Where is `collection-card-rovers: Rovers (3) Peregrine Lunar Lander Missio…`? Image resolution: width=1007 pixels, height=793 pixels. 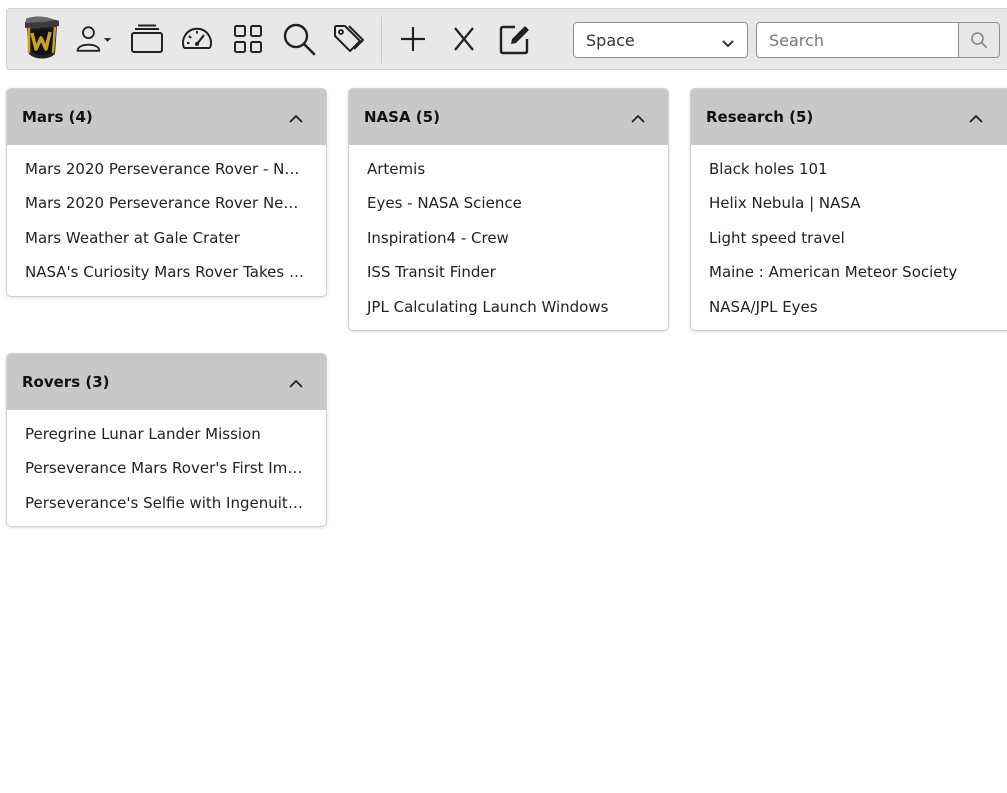 collection-card-rovers: Rovers (3) Peregrine Lunar Lander Missio… is located at coordinates (166, 440).